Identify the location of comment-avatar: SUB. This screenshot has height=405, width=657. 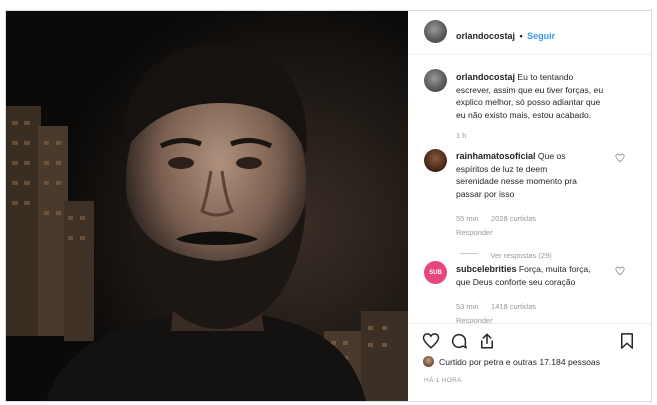
(435, 272).